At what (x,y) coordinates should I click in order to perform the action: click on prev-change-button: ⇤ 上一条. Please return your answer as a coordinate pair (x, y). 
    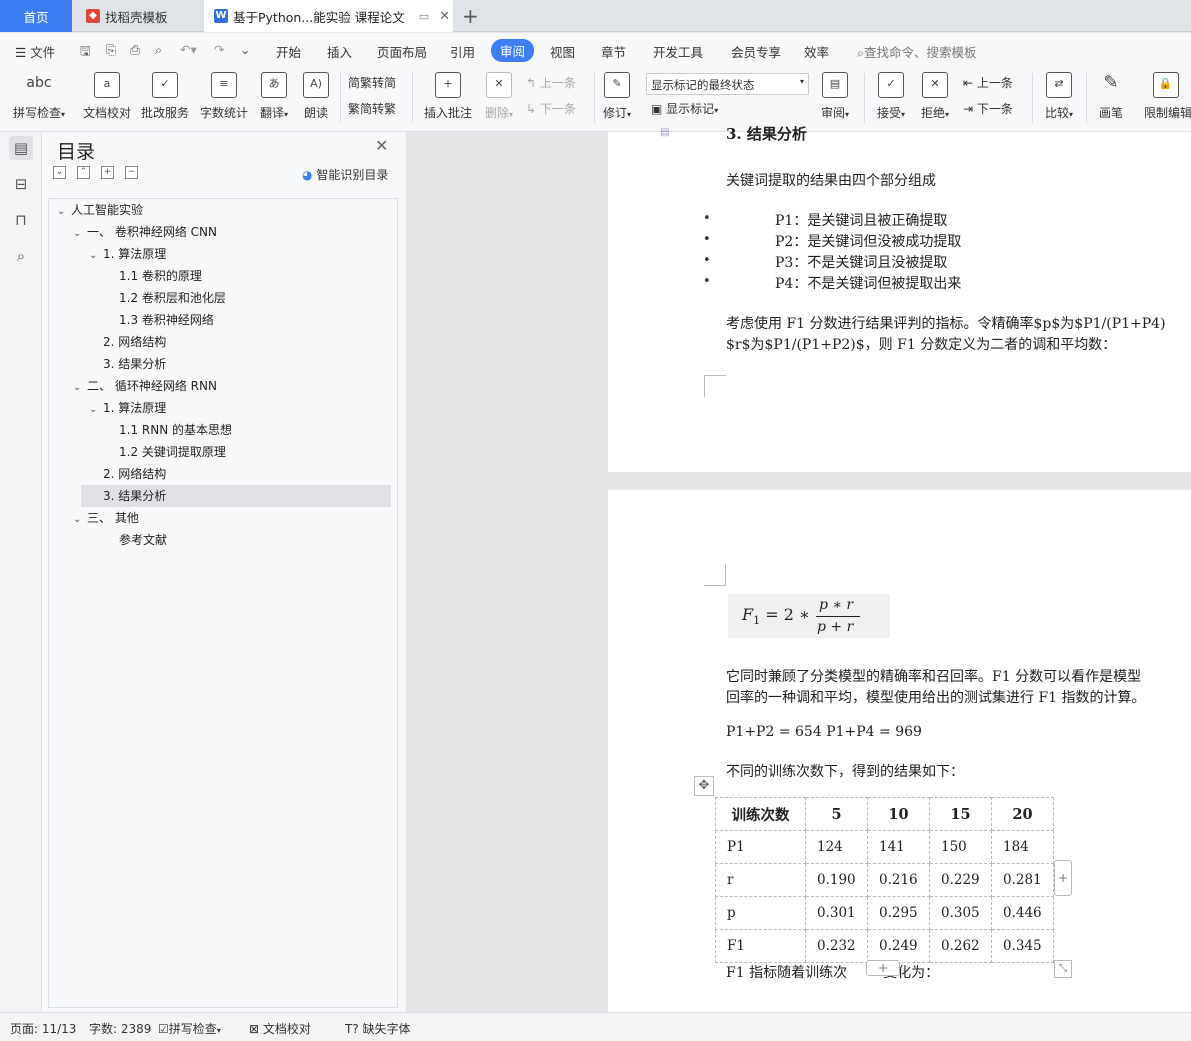
    Looking at the image, I should click on (988, 82).